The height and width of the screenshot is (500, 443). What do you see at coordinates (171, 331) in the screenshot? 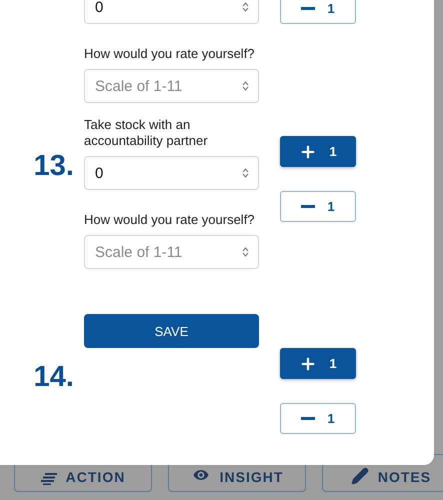
I see `save-button: SAVE` at bounding box center [171, 331].